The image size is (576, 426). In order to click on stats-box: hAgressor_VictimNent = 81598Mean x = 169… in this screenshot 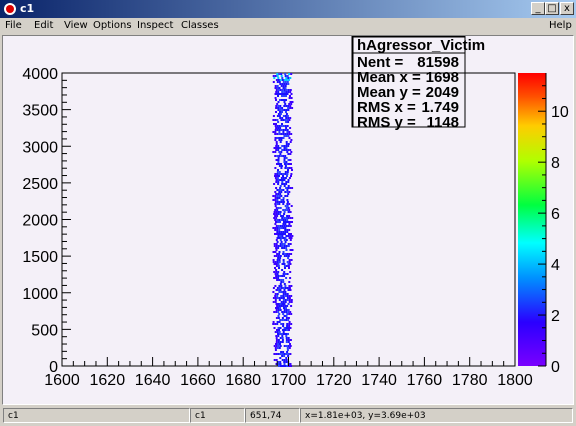, I will do `click(418, 83)`.